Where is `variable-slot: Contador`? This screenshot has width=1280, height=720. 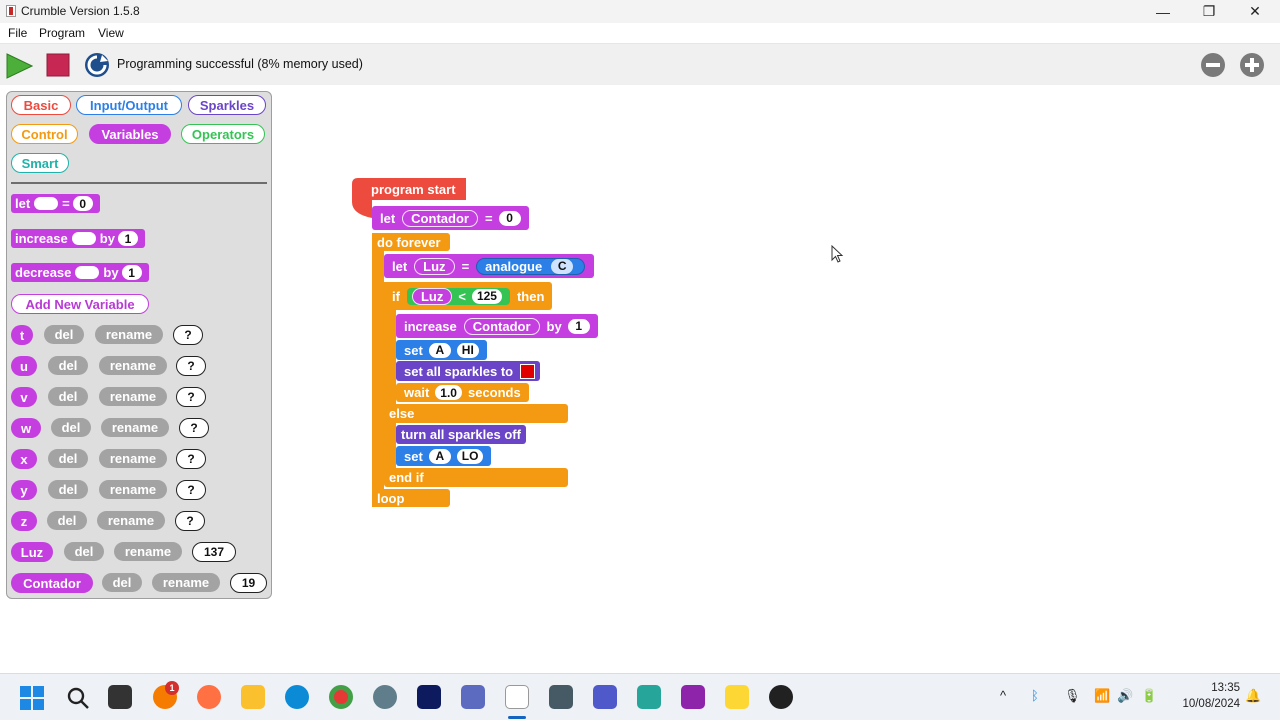
variable-slot: Contador is located at coordinates (501, 326).